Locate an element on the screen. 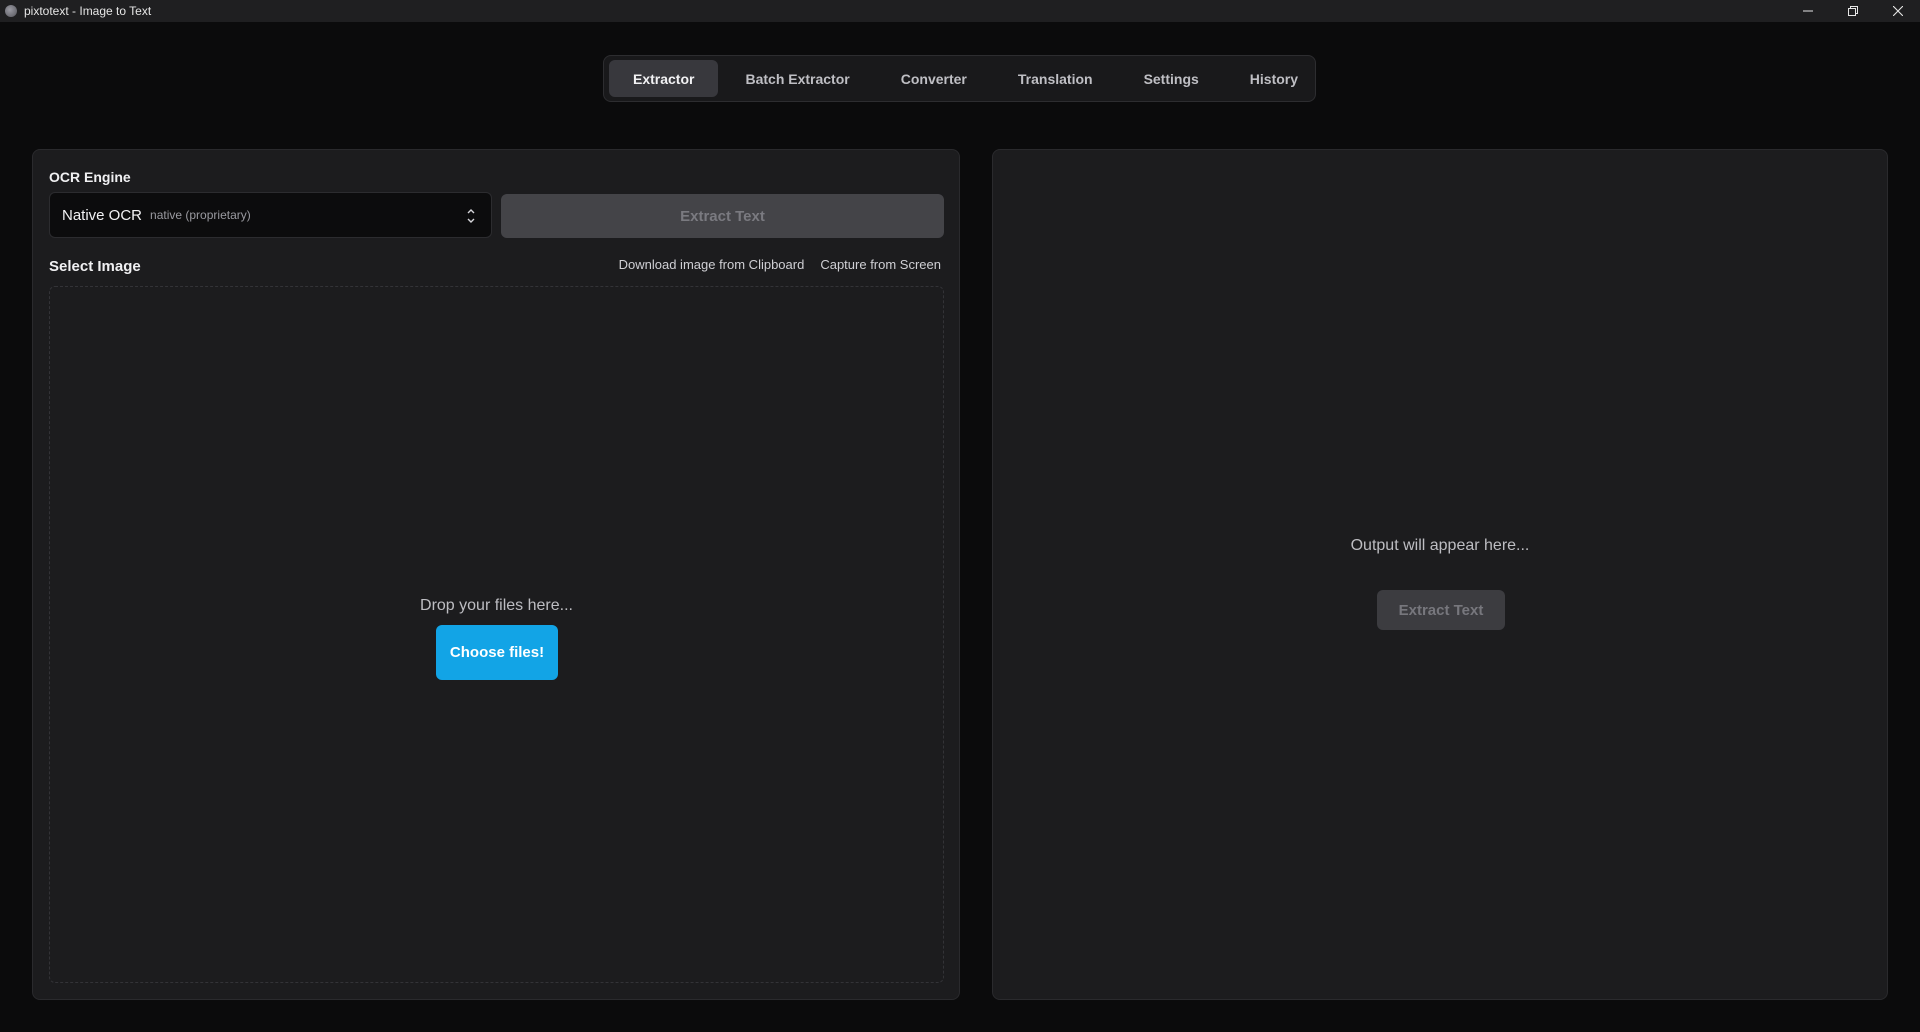 The height and width of the screenshot is (1032, 1920). tab-converter: Converter is located at coordinates (934, 78).